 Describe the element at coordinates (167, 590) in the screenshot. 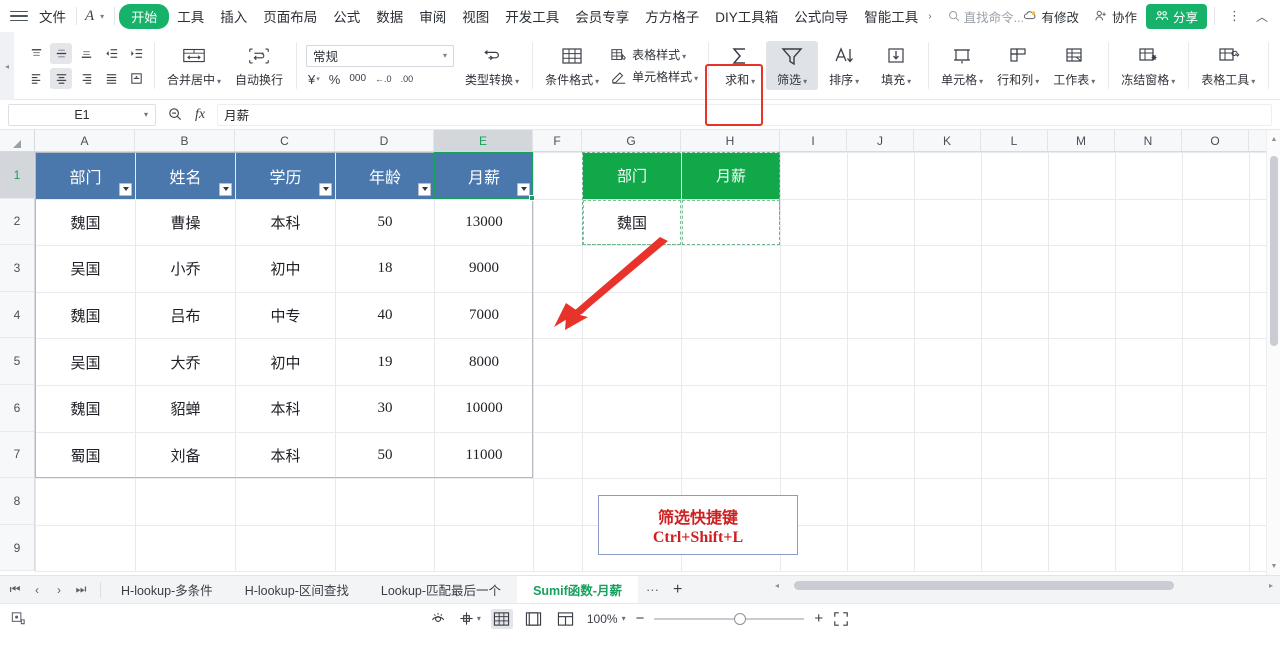

I see `sheet-tab-hlookup-multi: H-lookup-多条件` at that location.